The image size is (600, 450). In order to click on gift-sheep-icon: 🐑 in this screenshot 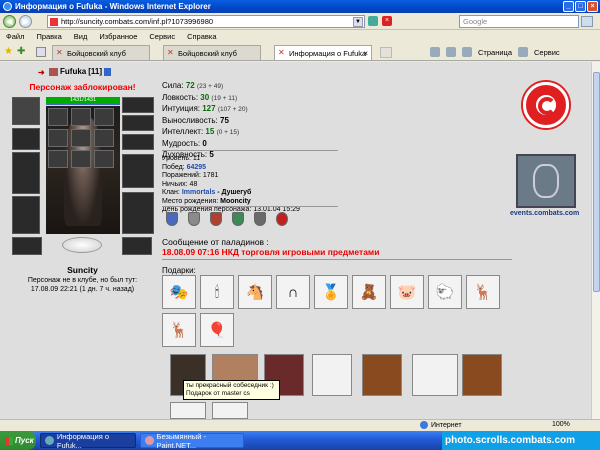, I will do `click(445, 292)`.